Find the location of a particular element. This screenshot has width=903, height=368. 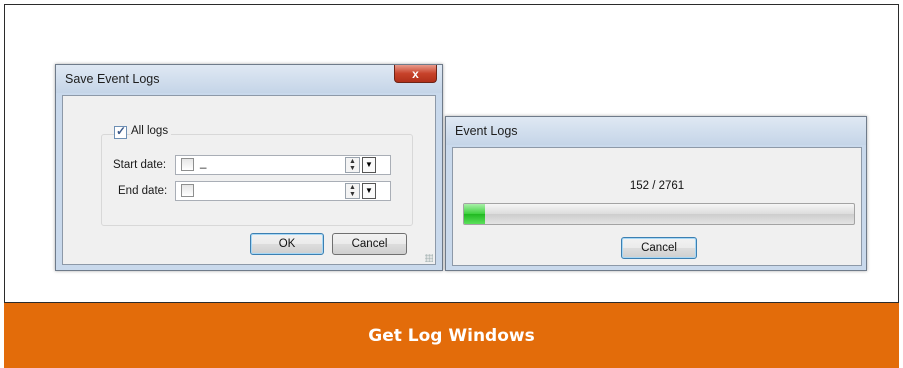

start-date-checkbox is located at coordinates (187, 164).